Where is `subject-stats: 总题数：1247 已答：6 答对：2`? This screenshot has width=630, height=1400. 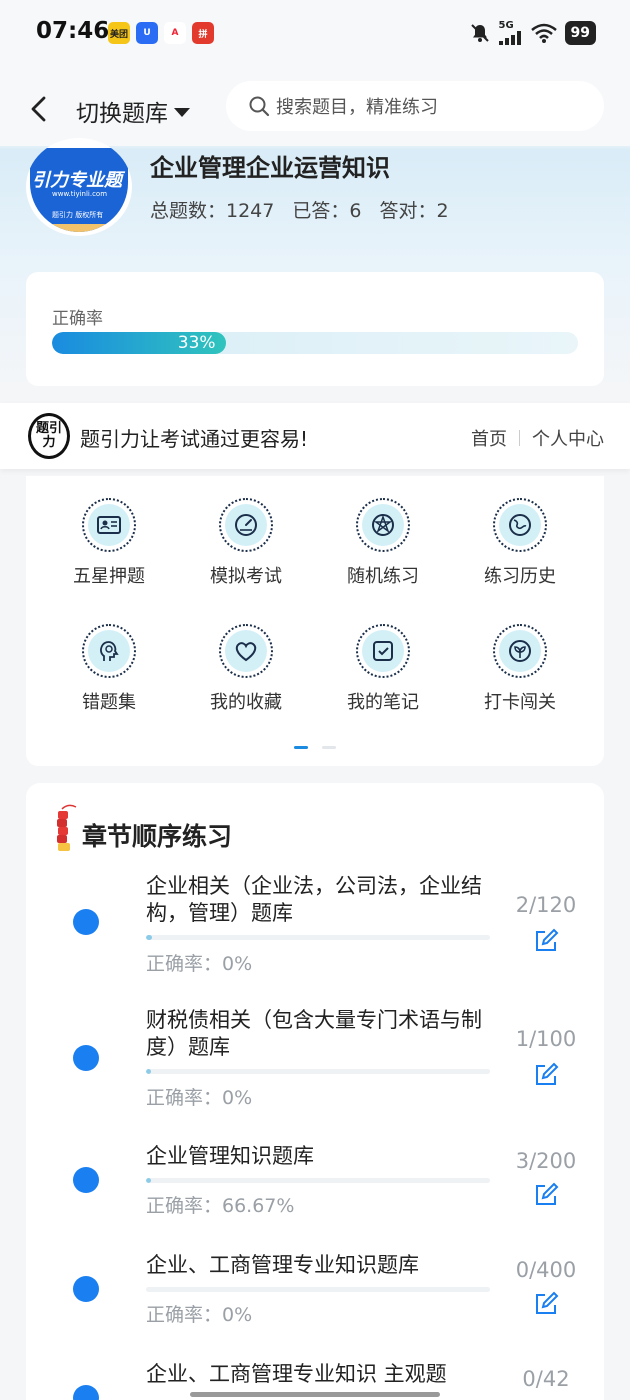
subject-stats: 总题数：1247 已答：6 答对：2 is located at coordinates (299, 209).